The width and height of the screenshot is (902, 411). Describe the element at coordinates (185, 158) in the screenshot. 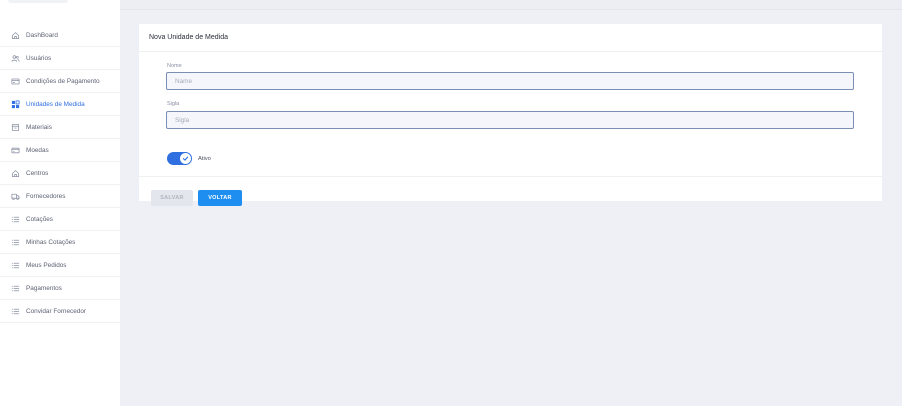

I see `check-icon` at that location.